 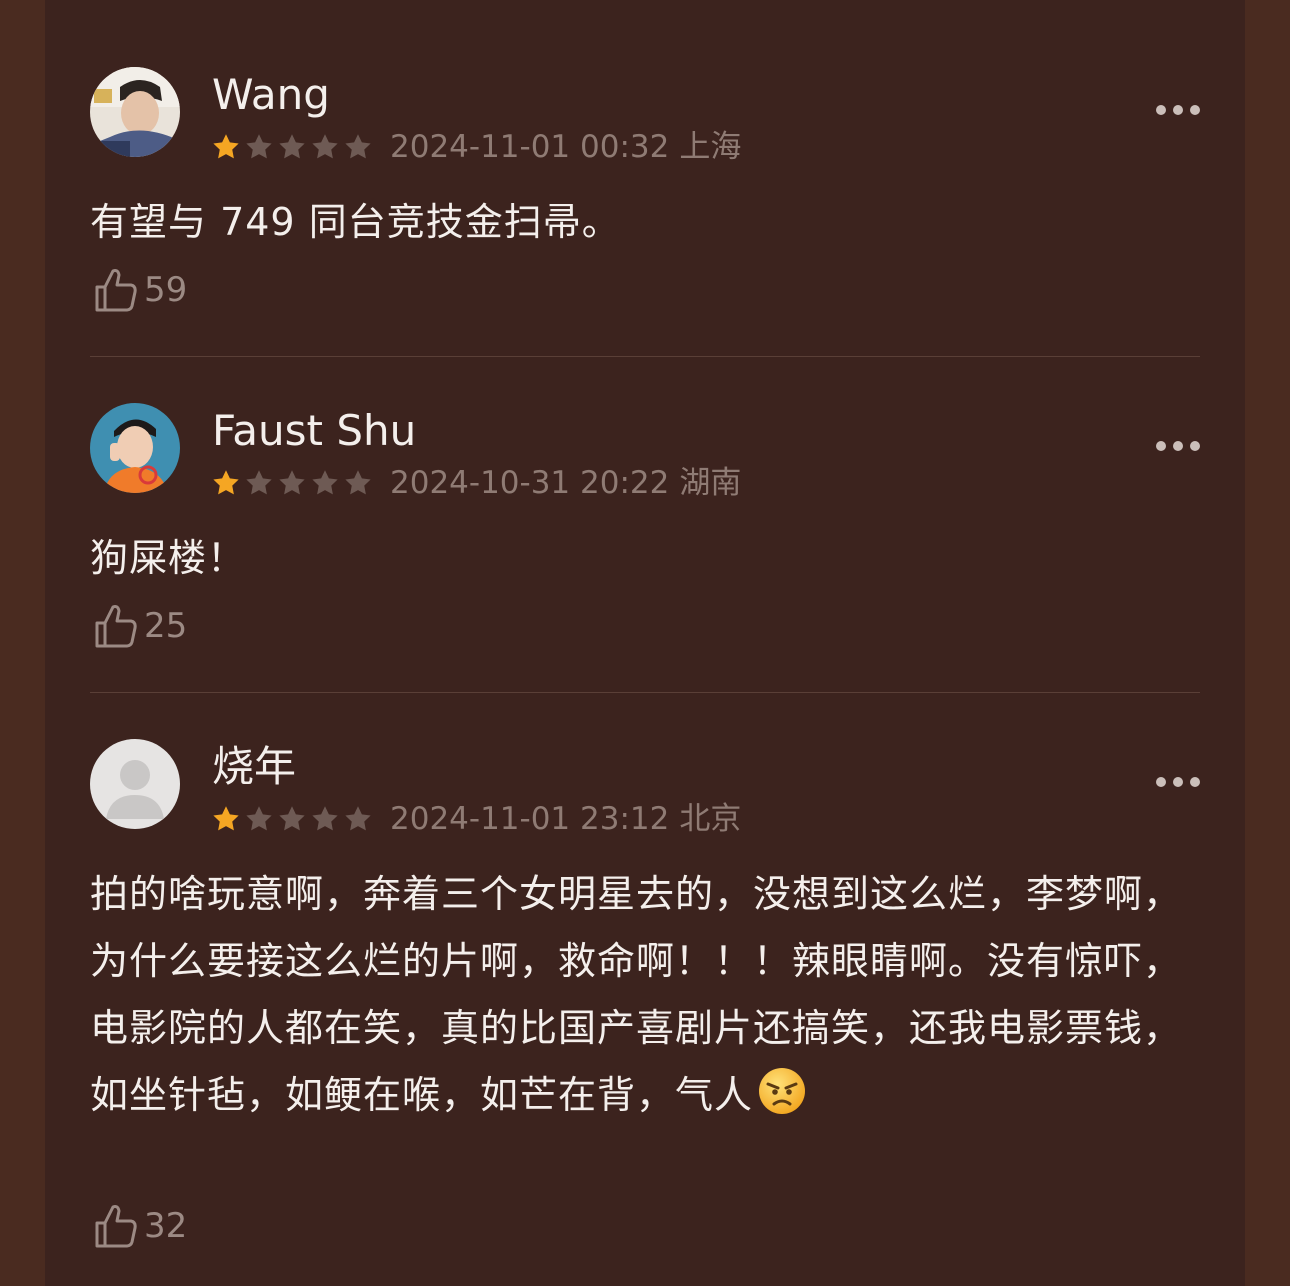 I want to click on username: Faust Shu, so click(x=314, y=431).